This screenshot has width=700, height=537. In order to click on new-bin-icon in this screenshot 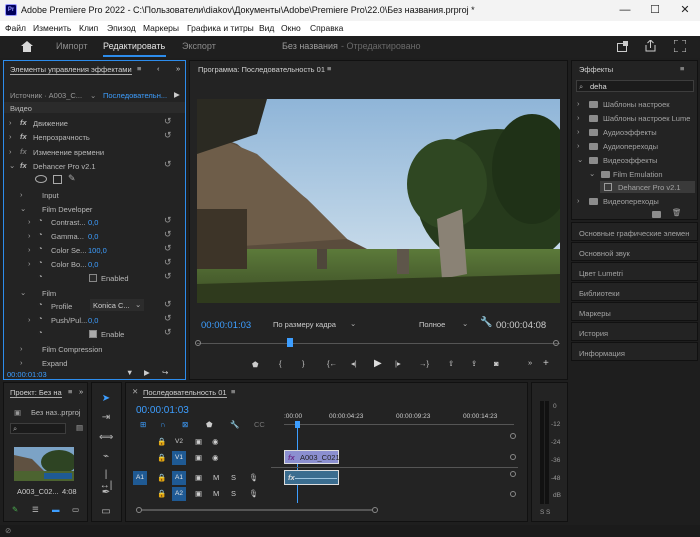, I will do `click(656, 214)`.